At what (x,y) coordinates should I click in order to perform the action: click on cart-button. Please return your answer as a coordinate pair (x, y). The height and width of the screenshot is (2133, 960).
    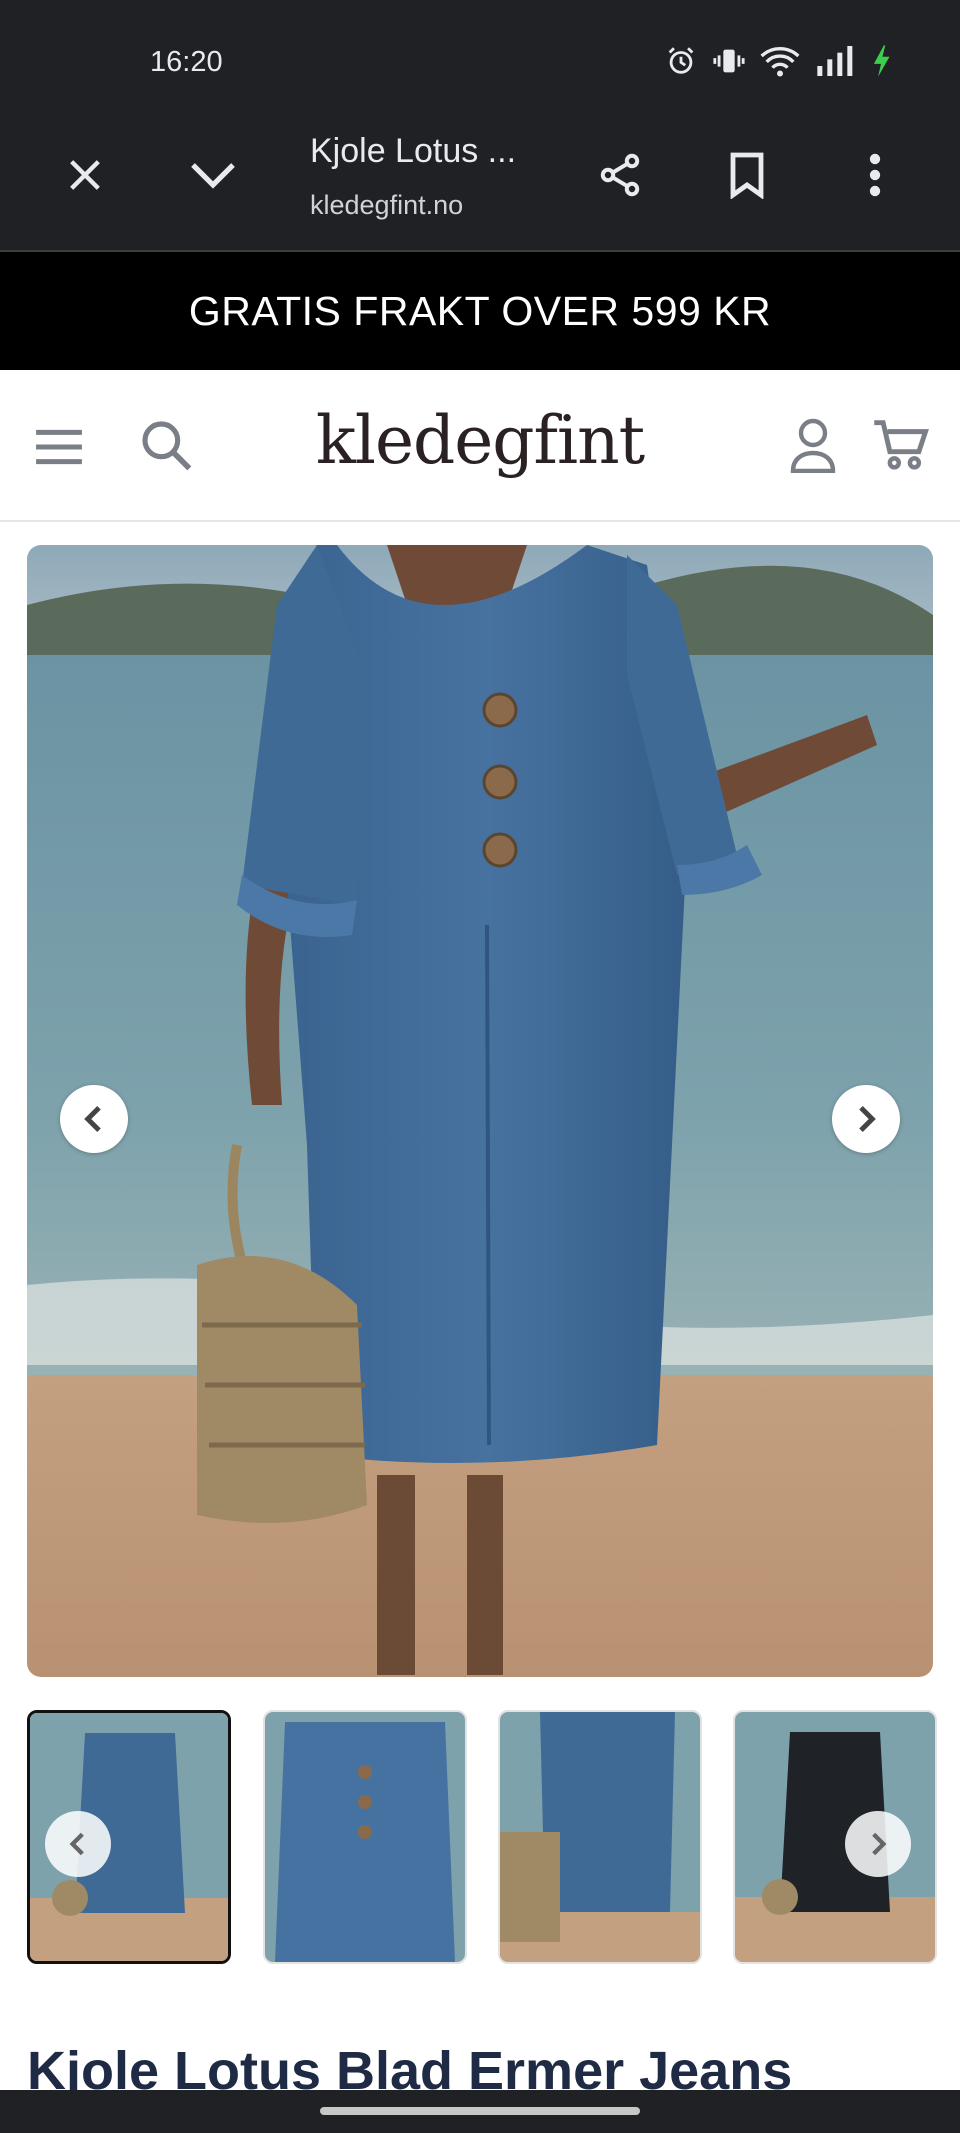
    Looking at the image, I should click on (901, 445).